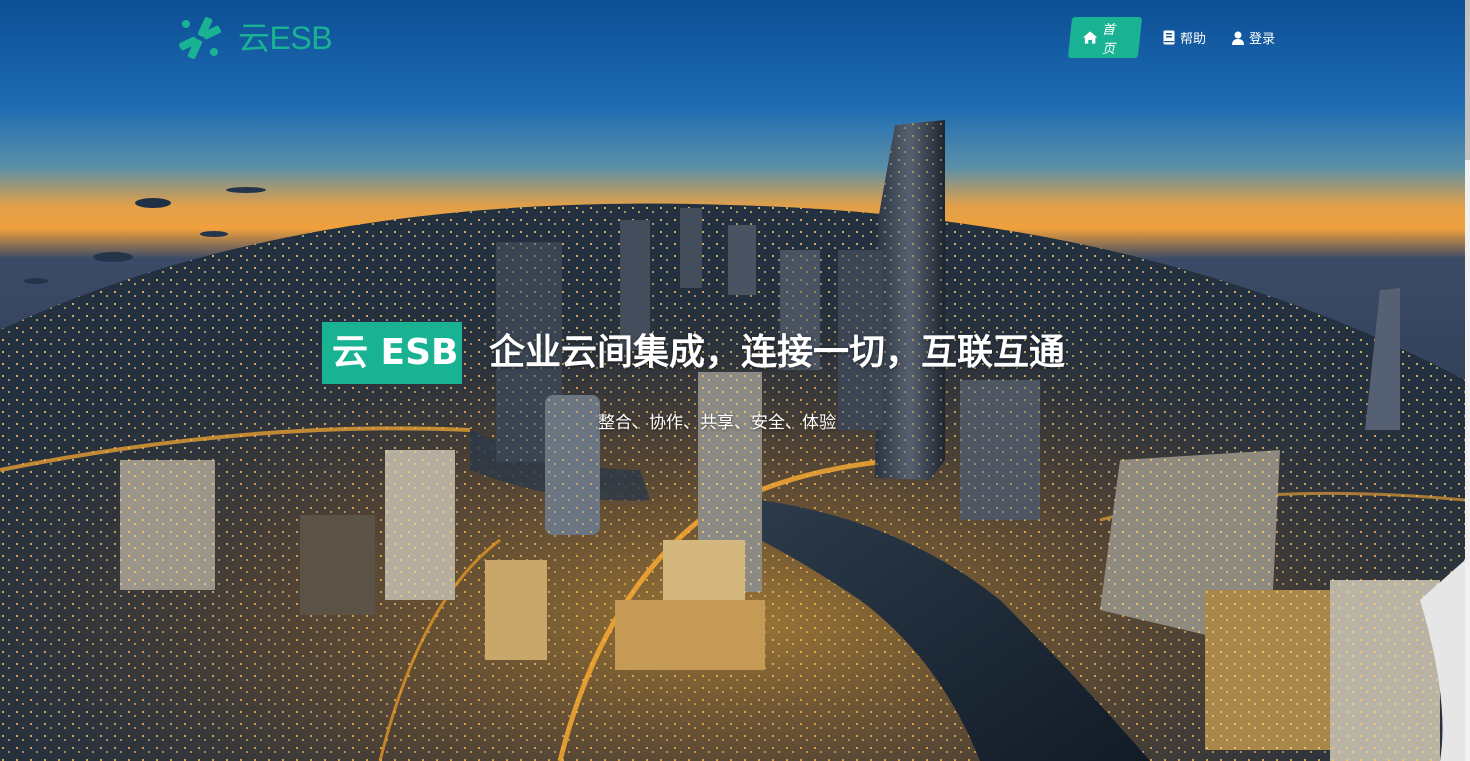 The height and width of the screenshot is (761, 1470). Describe the element at coordinates (1169, 37) in the screenshot. I see `book-icon` at that location.